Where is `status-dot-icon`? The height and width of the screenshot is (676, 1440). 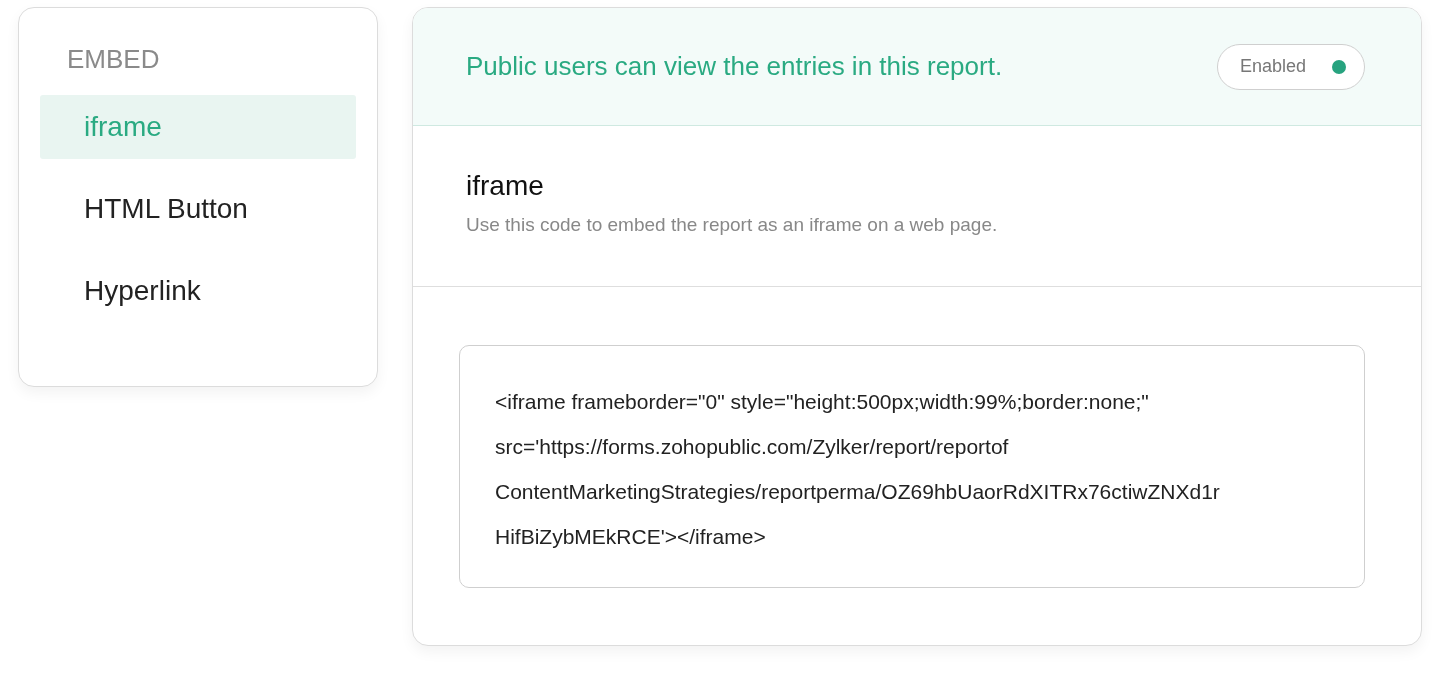 status-dot-icon is located at coordinates (1339, 66).